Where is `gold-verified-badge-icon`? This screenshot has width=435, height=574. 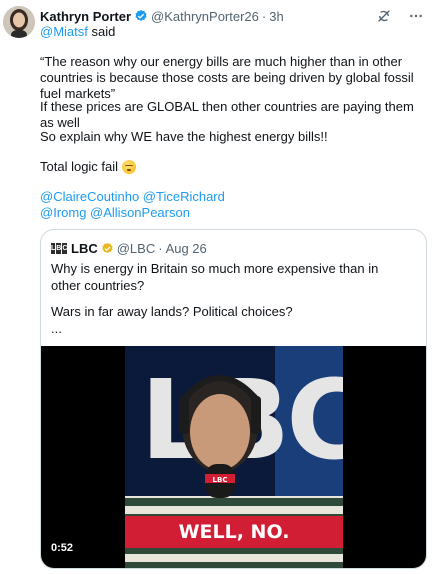
gold-verified-badge-icon is located at coordinates (107, 247).